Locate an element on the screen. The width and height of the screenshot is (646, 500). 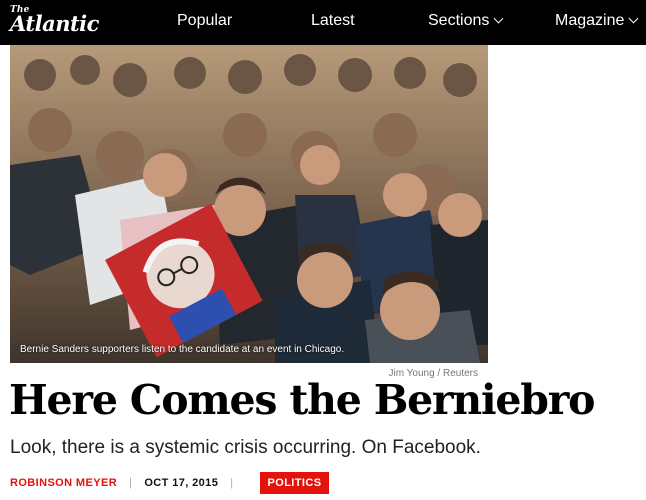
publish-date: OCT 17, 2015 is located at coordinates (181, 483).